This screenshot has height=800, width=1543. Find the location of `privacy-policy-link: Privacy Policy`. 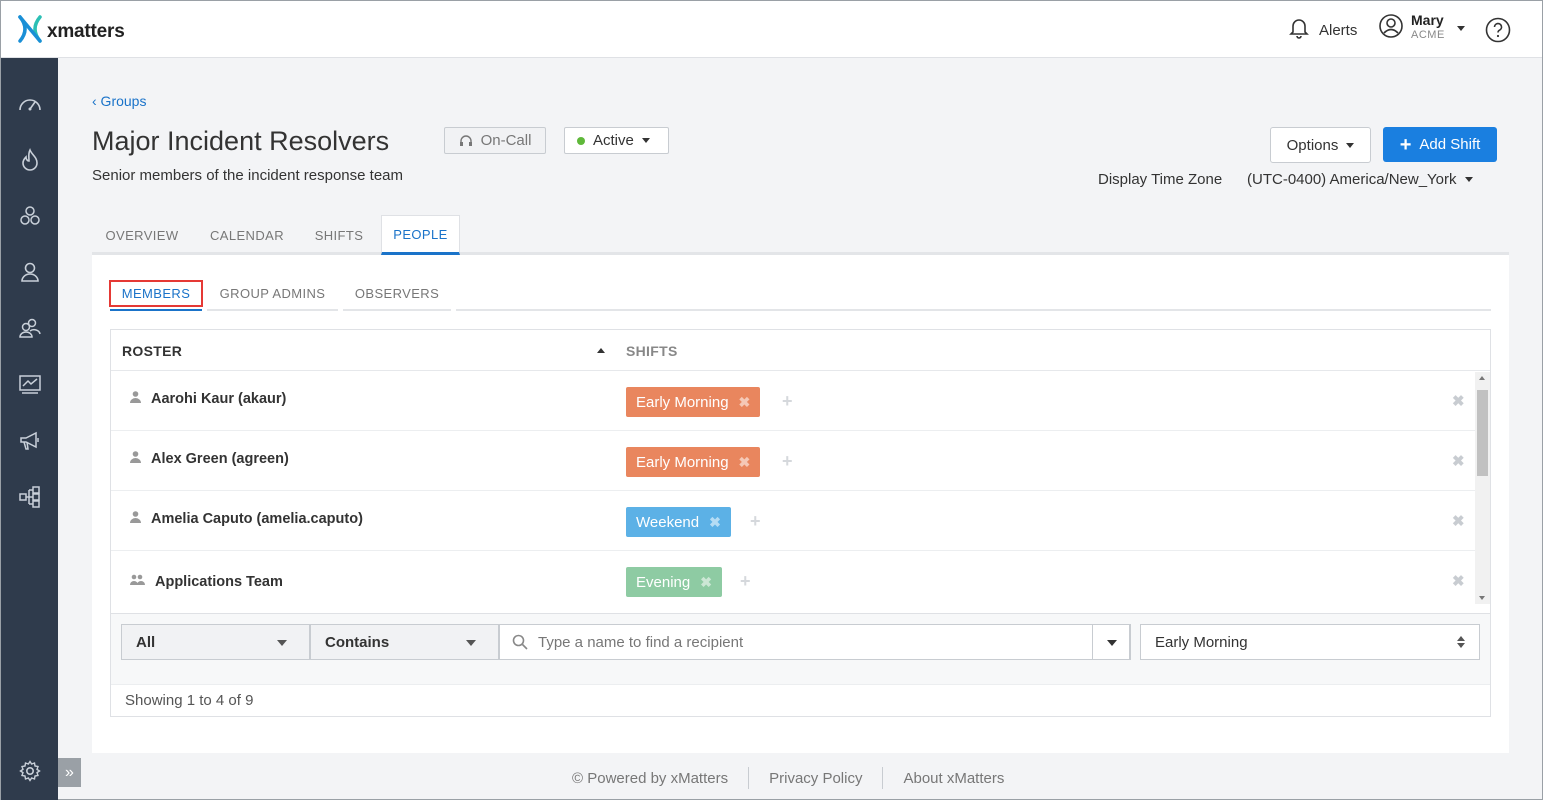

privacy-policy-link: Privacy Policy is located at coordinates (815, 778).